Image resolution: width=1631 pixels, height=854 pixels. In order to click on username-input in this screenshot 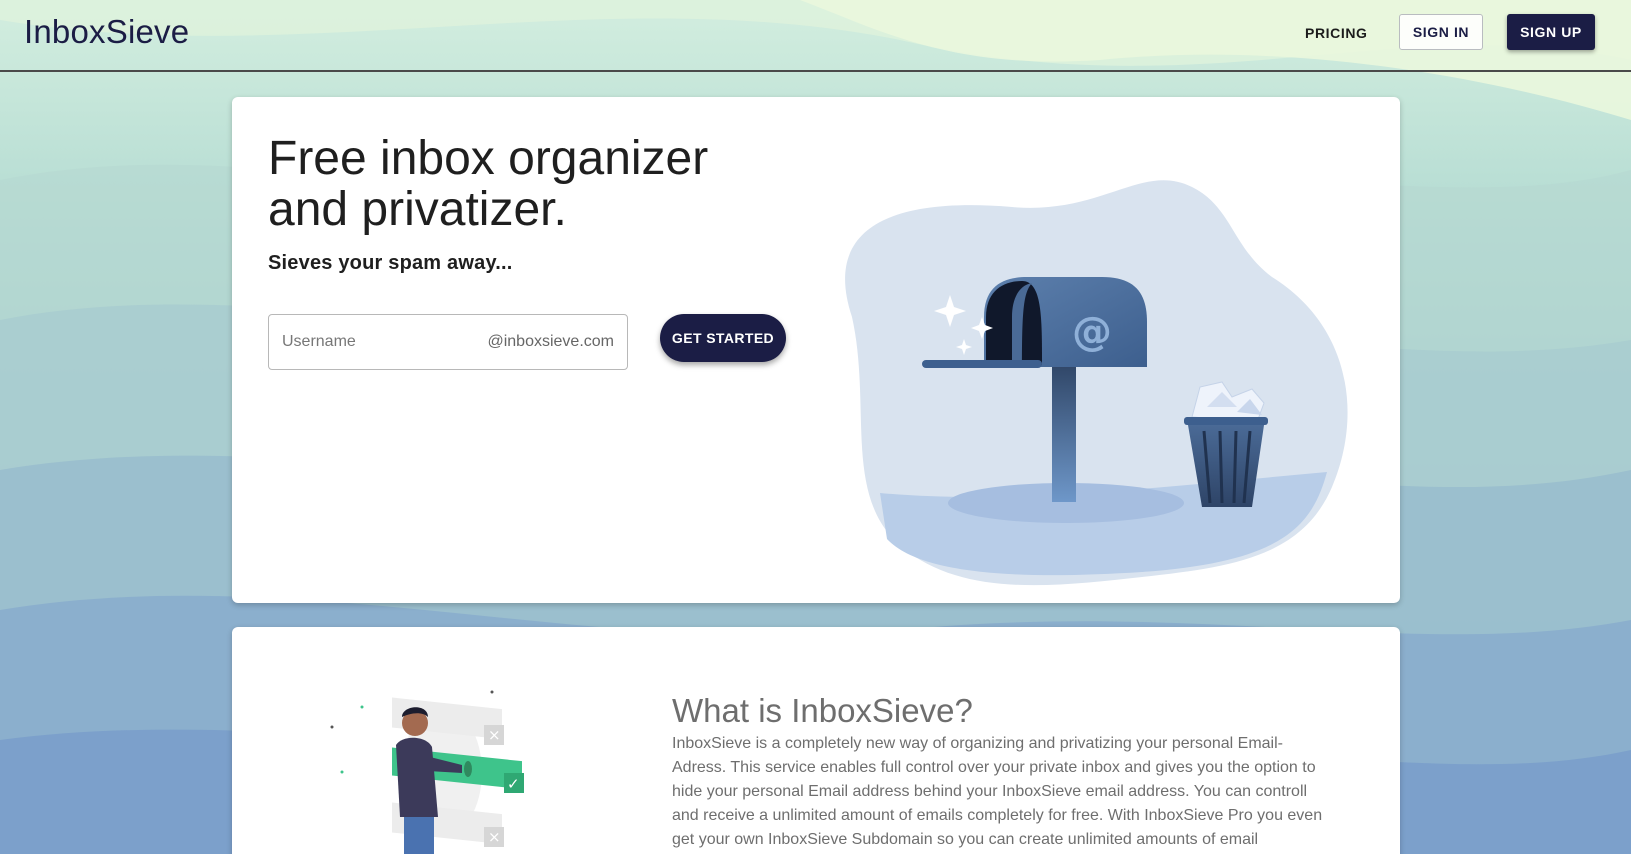, I will do `click(382, 342)`.